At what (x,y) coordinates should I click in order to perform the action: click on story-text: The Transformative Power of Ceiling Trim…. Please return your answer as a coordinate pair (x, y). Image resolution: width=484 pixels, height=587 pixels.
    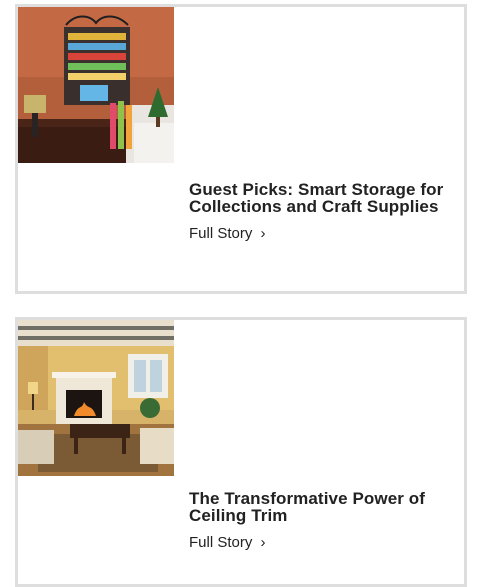
    Looking at the image, I should click on (324, 521).